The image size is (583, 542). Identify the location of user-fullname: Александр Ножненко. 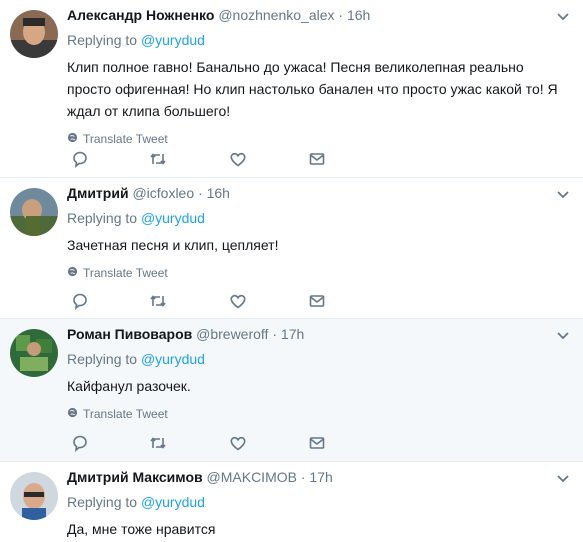
(140, 15).